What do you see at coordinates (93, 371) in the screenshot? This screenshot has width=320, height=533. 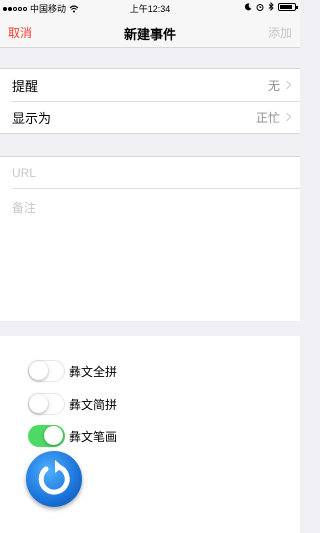 I see `full-pinyin-label: 彝文全拼` at bounding box center [93, 371].